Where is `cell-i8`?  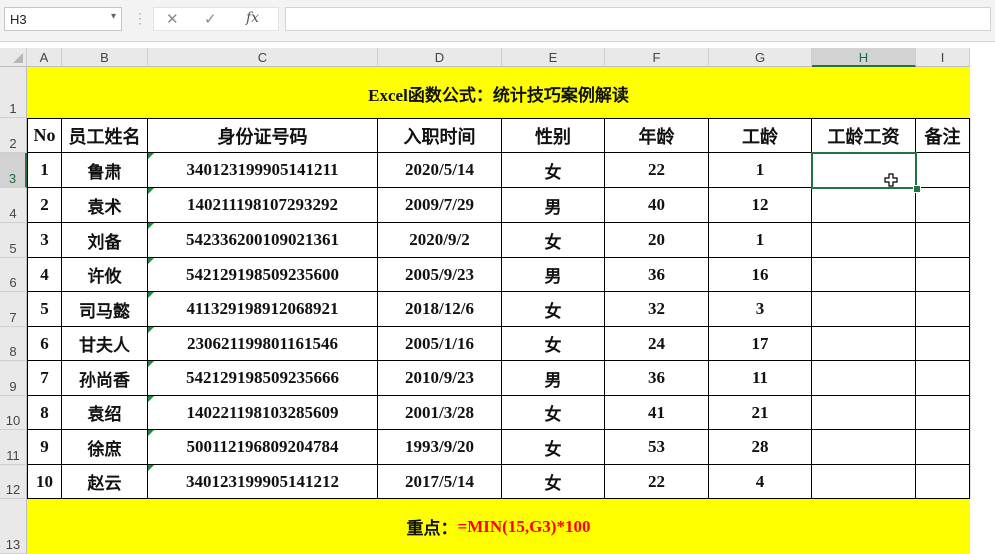 cell-i8 is located at coordinates (943, 344).